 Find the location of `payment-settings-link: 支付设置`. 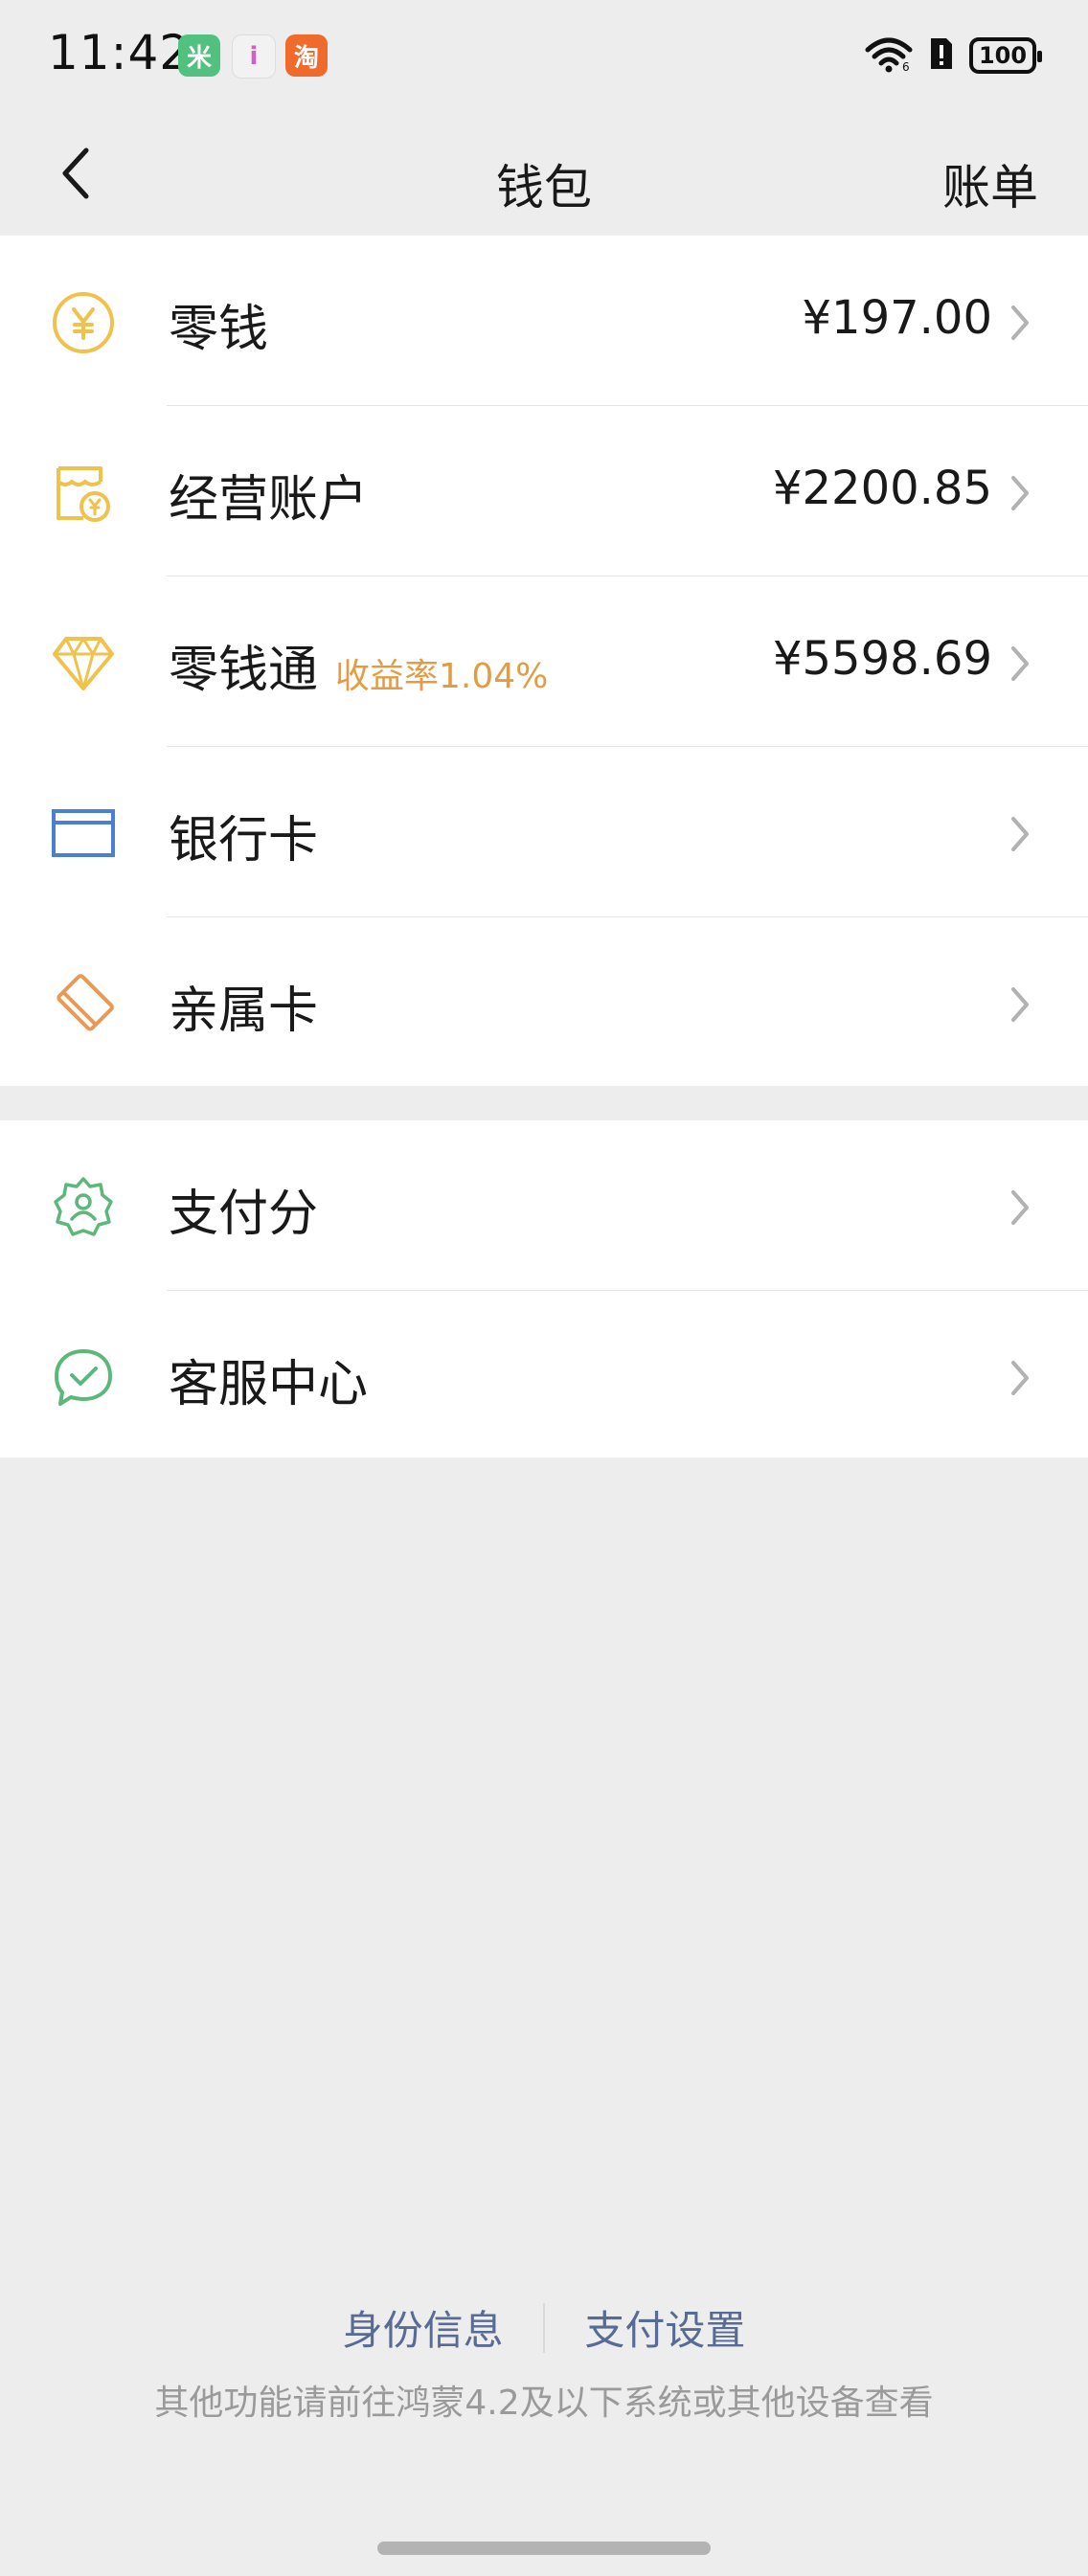

payment-settings-link: 支付设置 is located at coordinates (664, 2327).